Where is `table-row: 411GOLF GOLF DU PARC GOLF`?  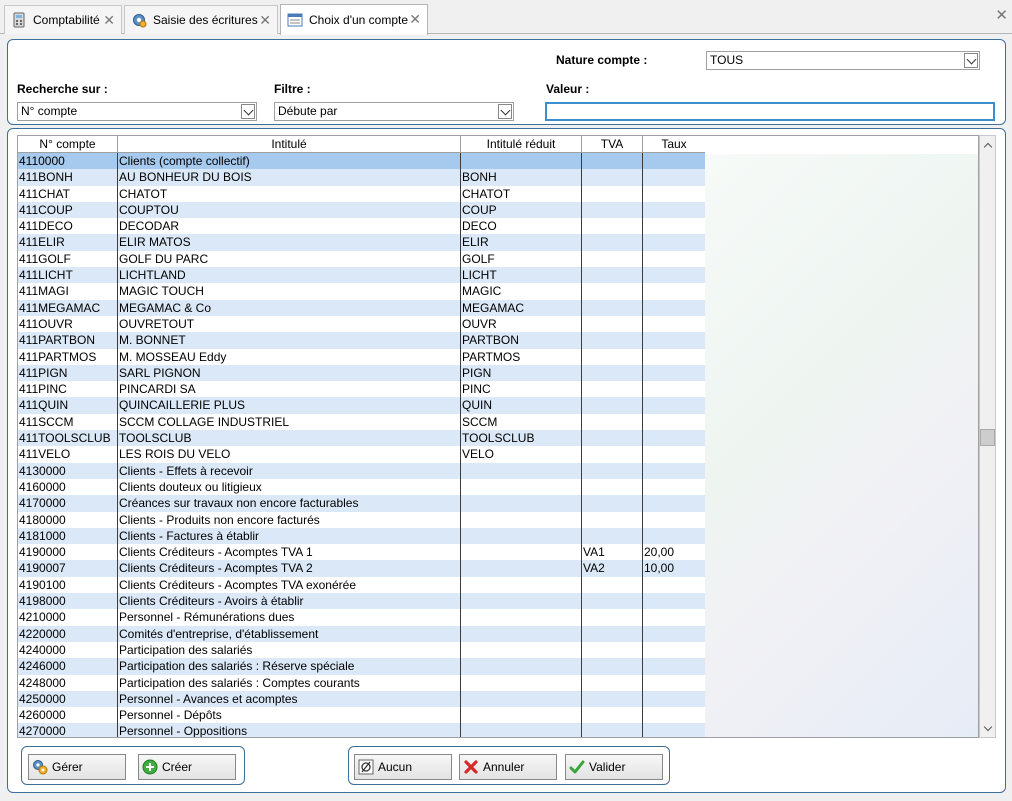 table-row: 411GOLF GOLF DU PARC GOLF is located at coordinates (361, 259).